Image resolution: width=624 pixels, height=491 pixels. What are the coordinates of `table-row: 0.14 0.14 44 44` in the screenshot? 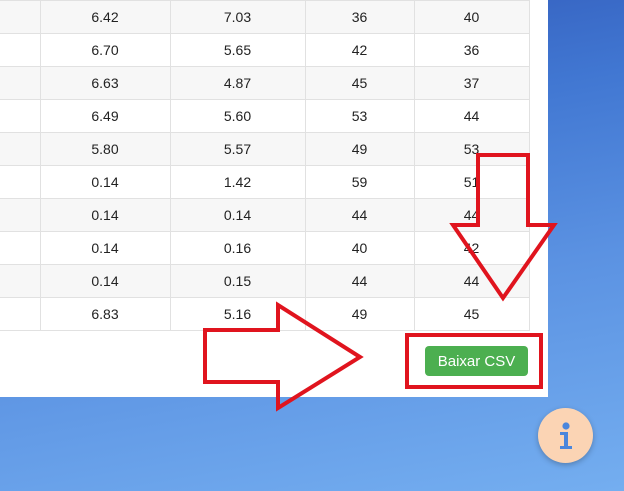 It's located at (265, 215).